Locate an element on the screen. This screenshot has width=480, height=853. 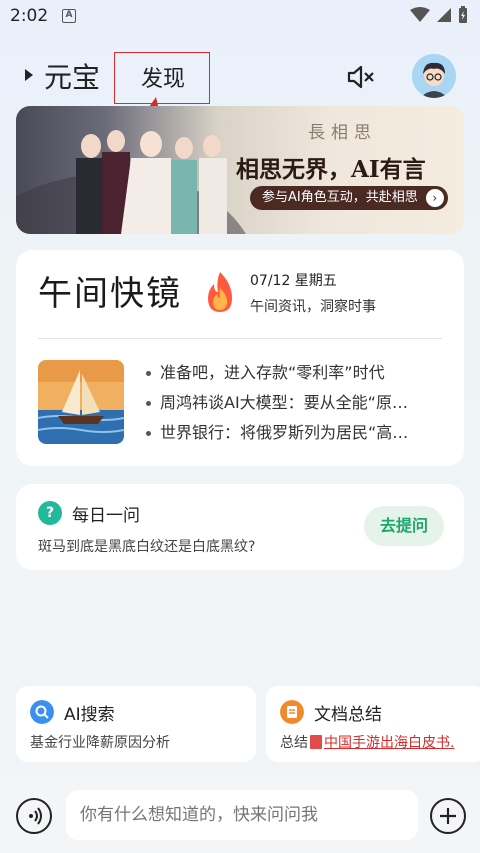
avatar is located at coordinates (434, 76).